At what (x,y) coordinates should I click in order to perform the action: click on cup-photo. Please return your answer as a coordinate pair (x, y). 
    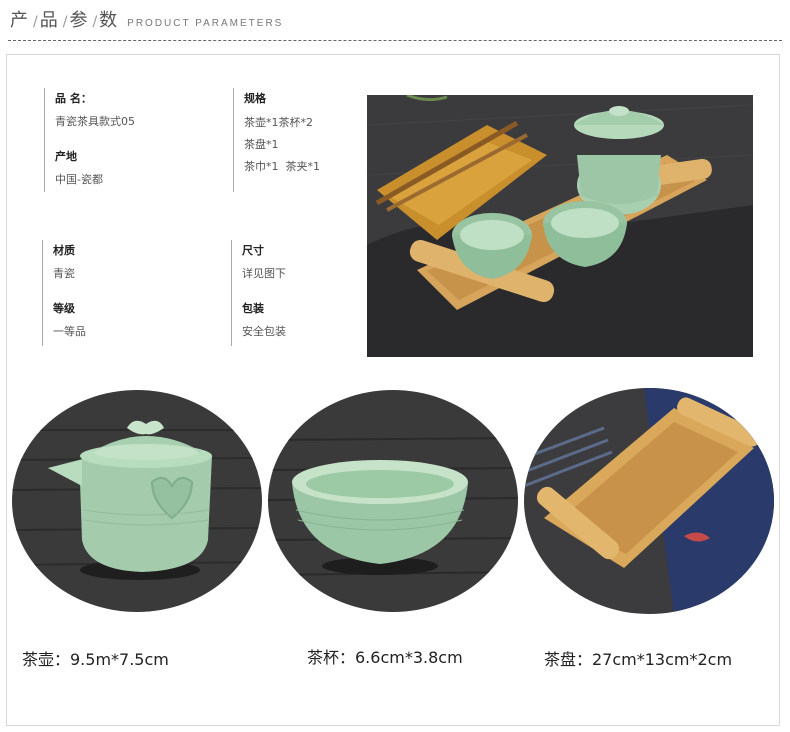
    Looking at the image, I should click on (393, 501).